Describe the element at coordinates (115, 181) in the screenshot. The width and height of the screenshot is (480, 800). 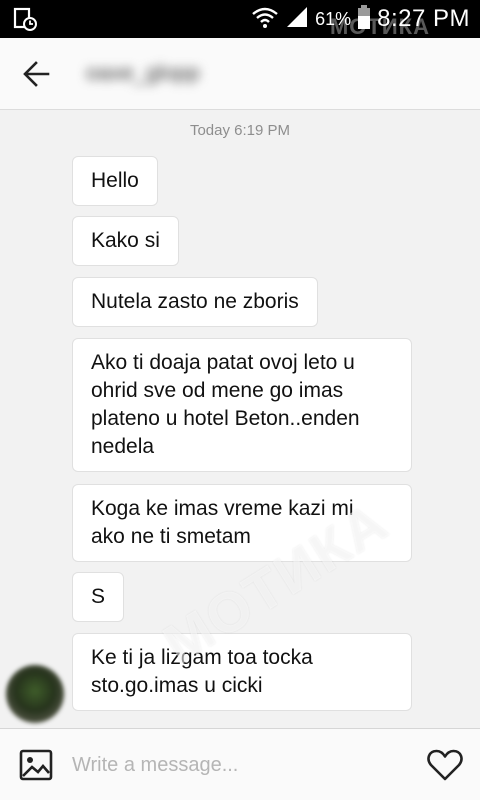
I see `message-bubble: Hello` at that location.